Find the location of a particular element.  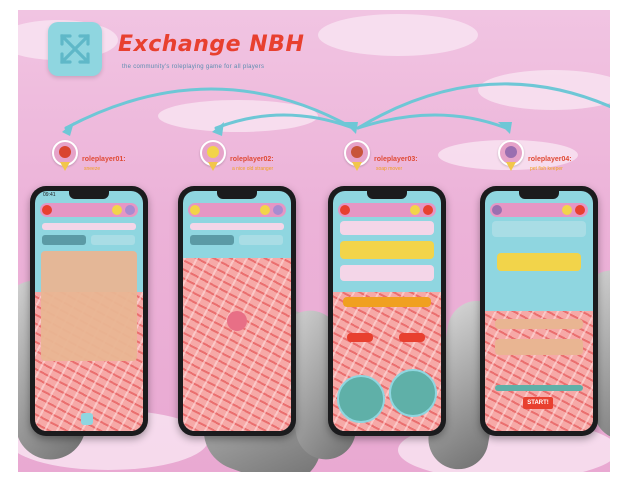

phone-screen: START! is located at coordinates (539, 311).